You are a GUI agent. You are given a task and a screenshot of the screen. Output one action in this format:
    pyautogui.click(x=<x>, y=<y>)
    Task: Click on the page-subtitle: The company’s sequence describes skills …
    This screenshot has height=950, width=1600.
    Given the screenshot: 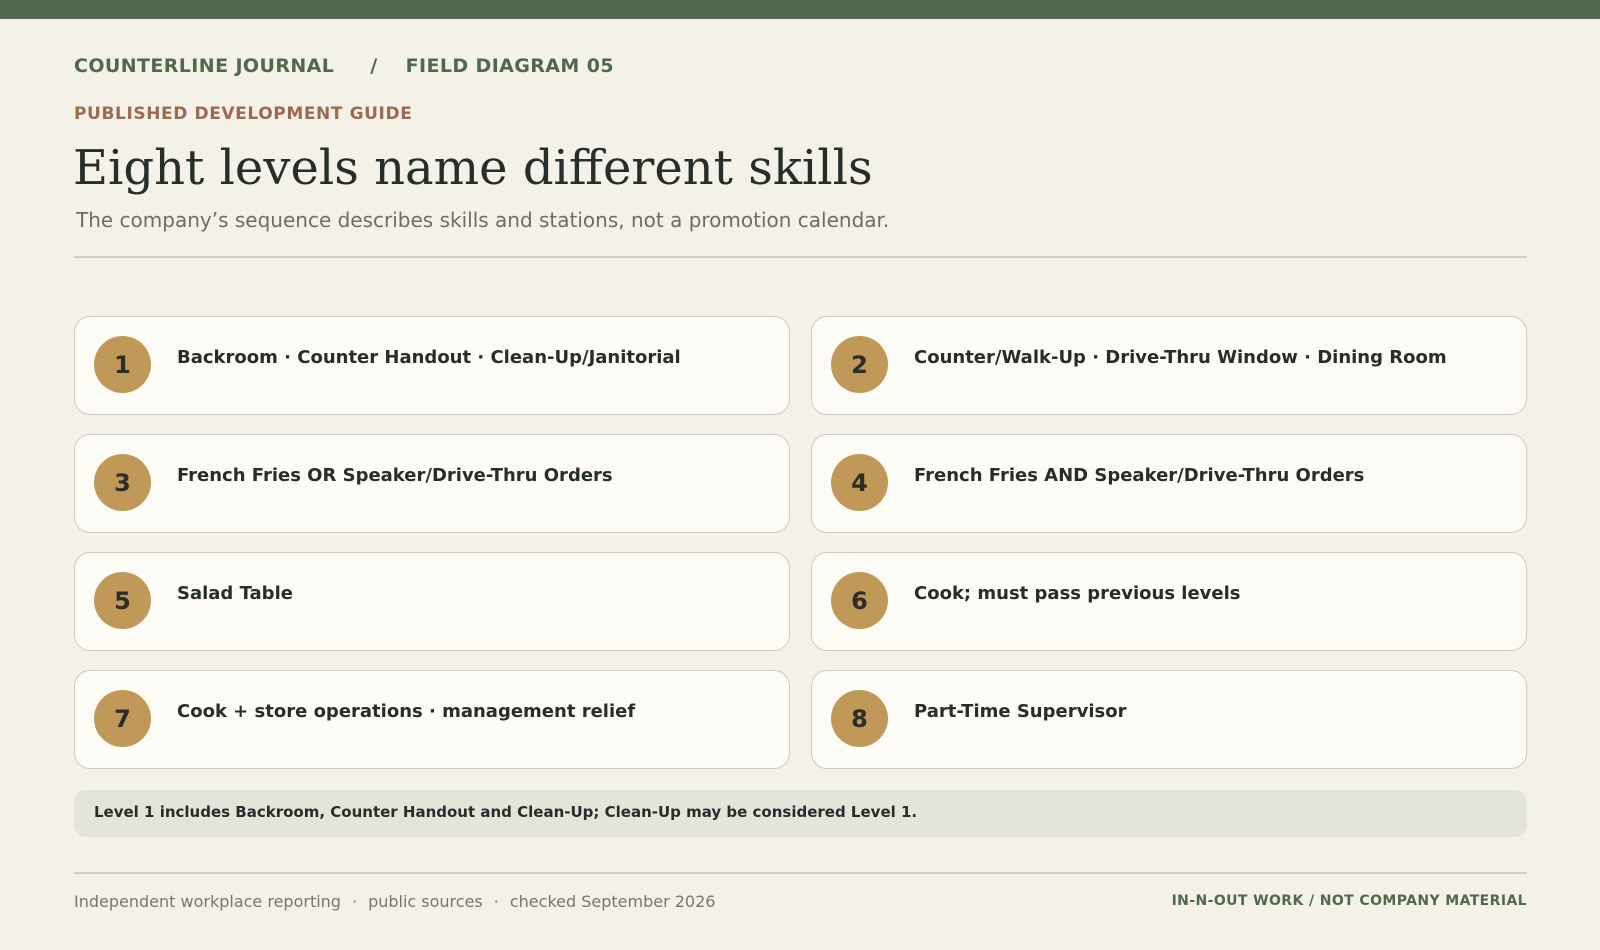 What is the action you would take?
    pyautogui.click(x=483, y=220)
    